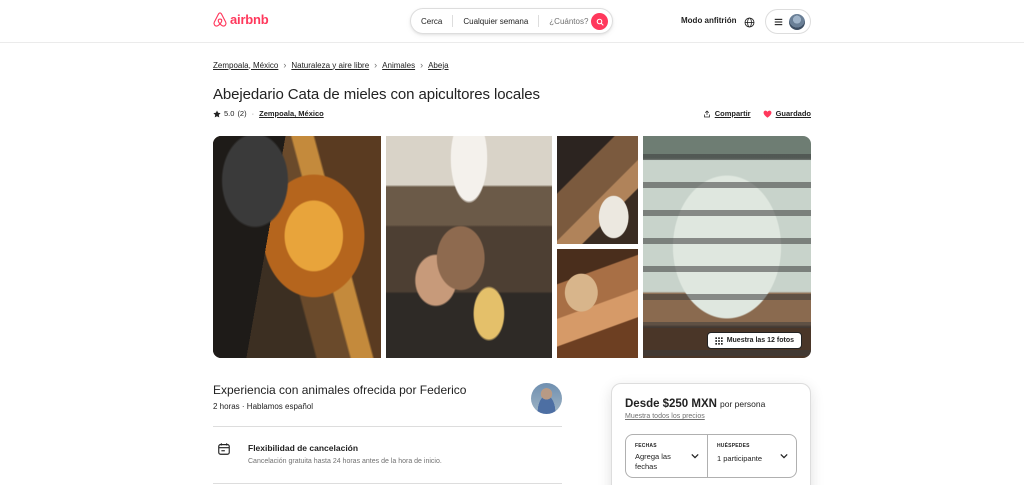 The image size is (1024, 485). Describe the element at coordinates (642, 404) in the screenshot. I see `price-prefix: Desde` at that location.